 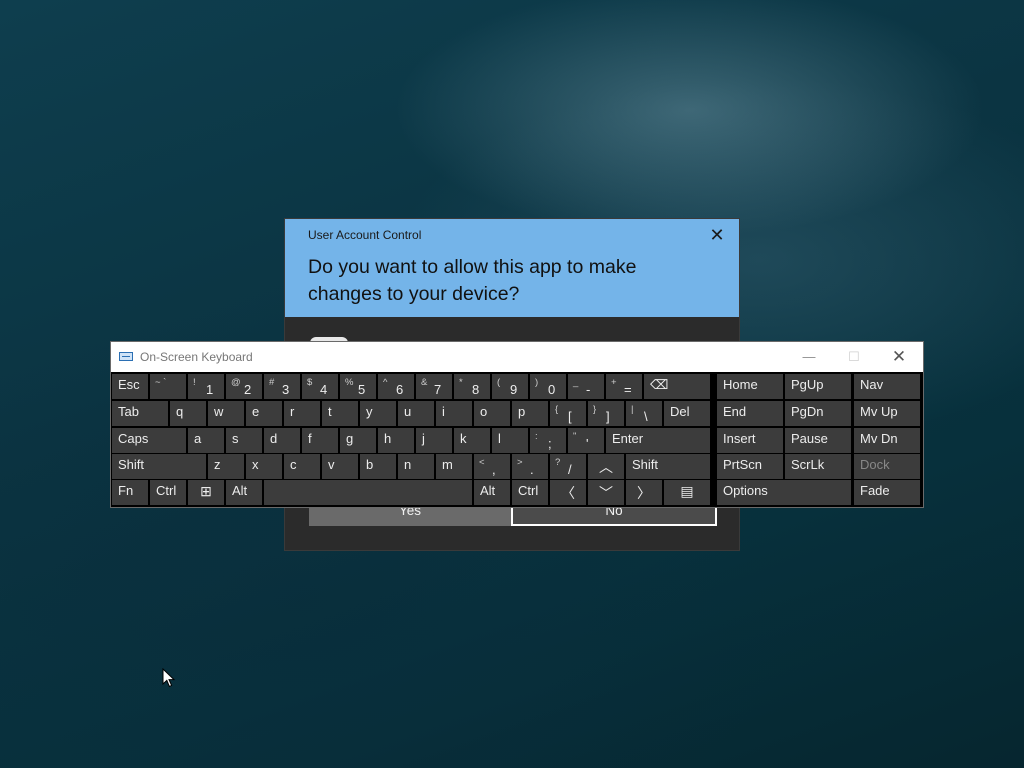 I want to click on key-l: l, so click(x=510, y=440).